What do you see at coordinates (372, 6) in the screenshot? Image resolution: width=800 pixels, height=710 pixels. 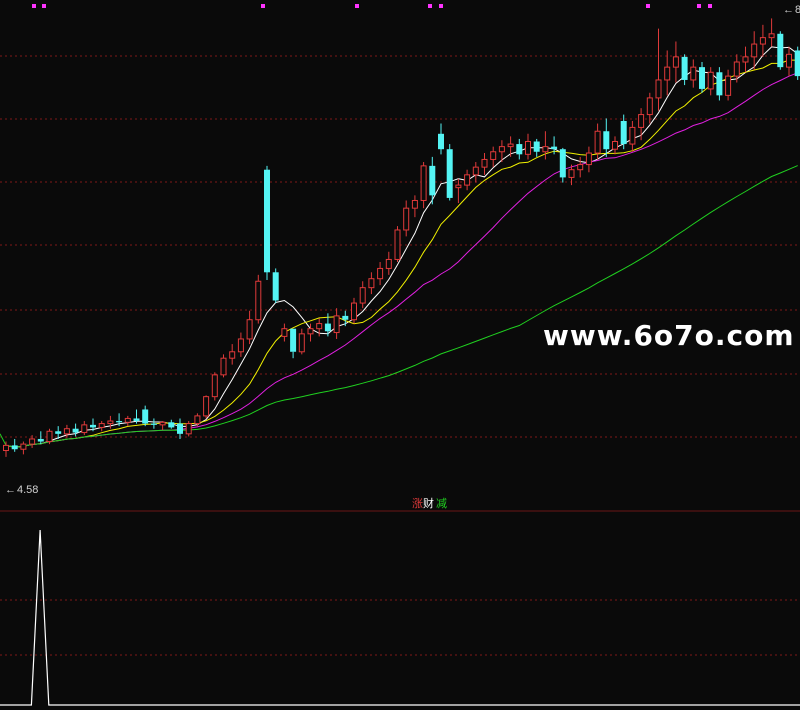 I see `signal-dots` at bounding box center [372, 6].